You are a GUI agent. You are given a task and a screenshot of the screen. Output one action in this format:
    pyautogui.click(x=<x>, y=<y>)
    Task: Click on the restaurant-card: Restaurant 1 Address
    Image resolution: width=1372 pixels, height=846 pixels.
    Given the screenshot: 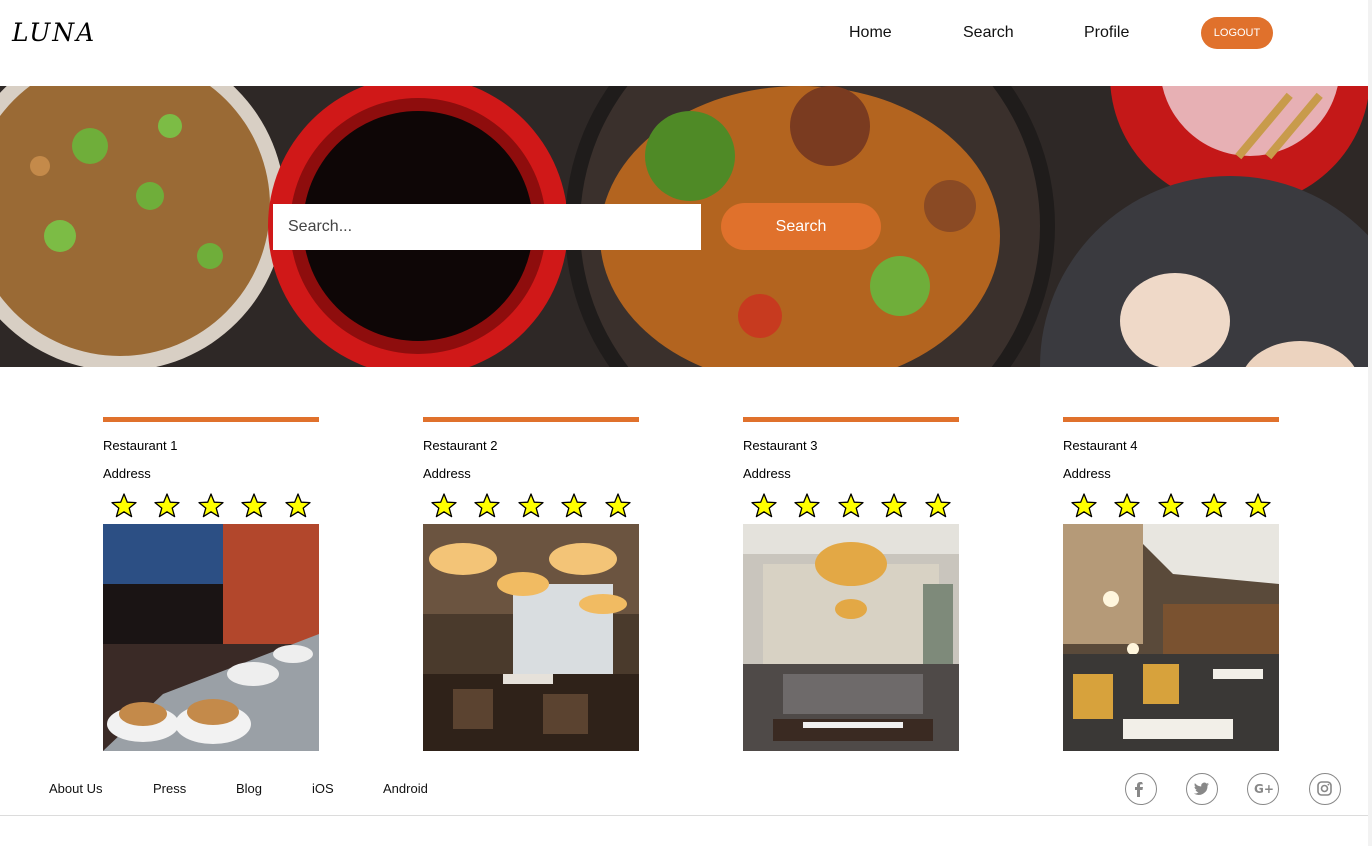 What is the action you would take?
    pyautogui.click(x=211, y=584)
    